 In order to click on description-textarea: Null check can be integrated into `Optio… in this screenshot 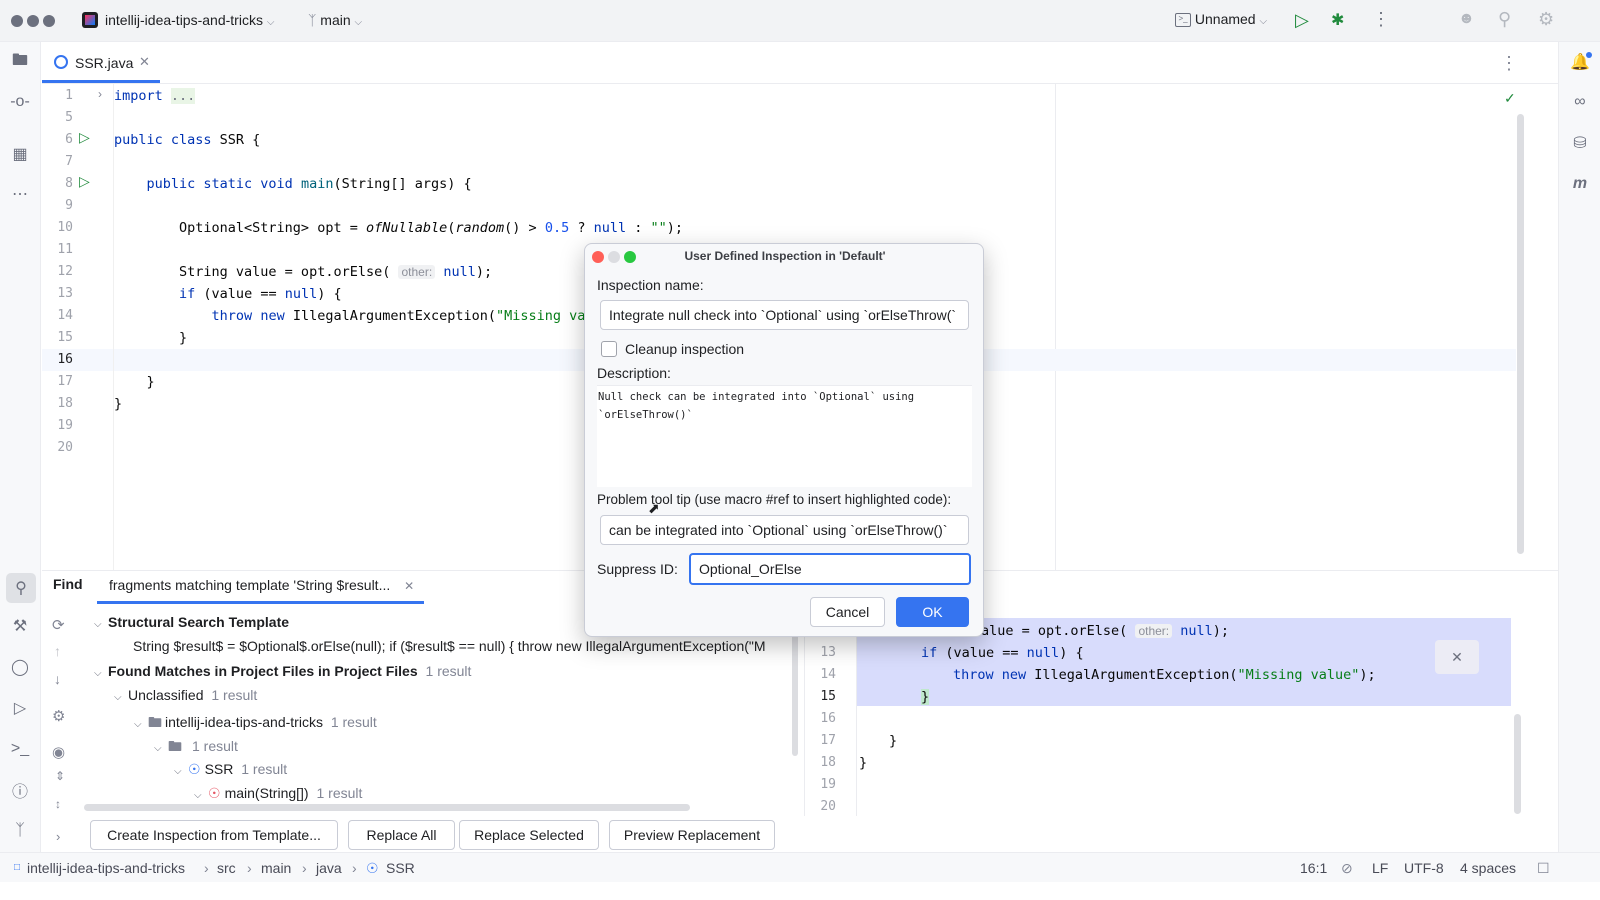, I will do `click(784, 436)`.